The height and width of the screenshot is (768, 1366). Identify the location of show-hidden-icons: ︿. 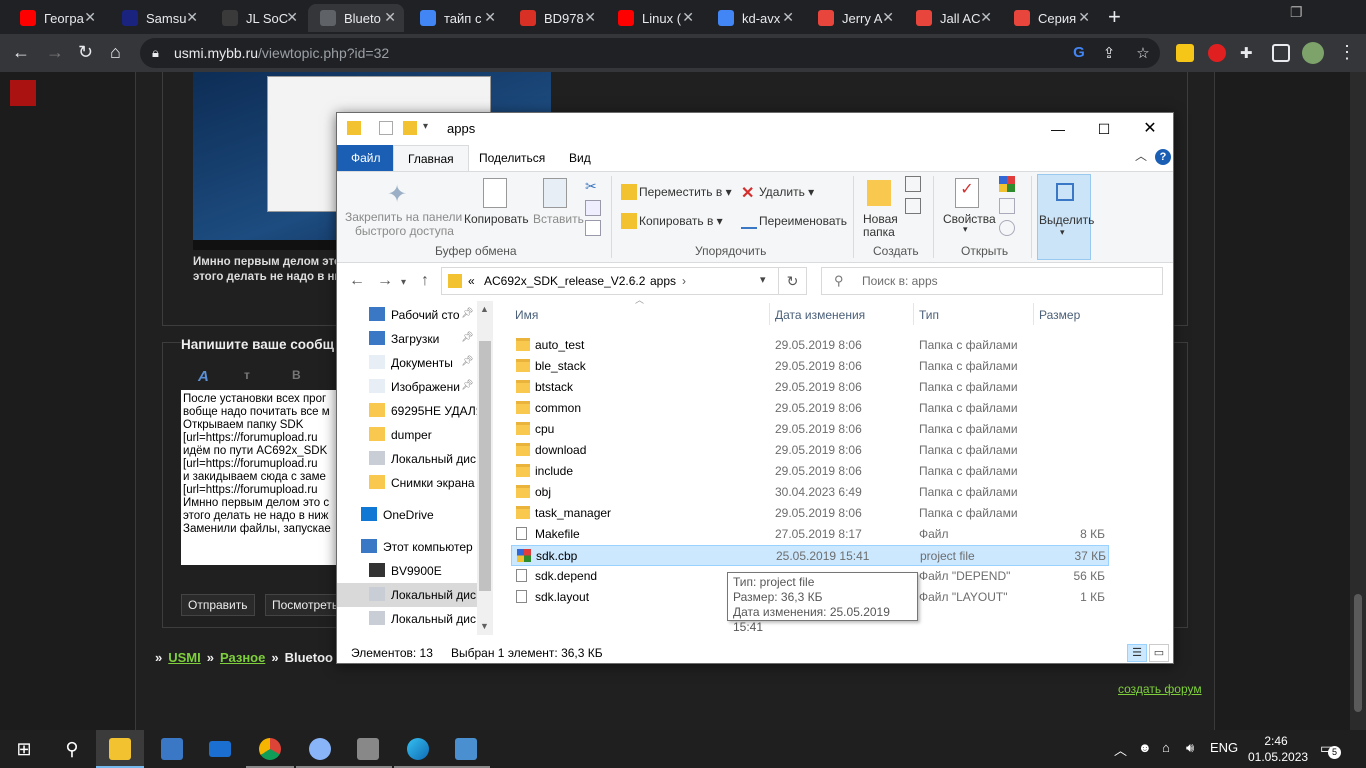
(1120, 749).